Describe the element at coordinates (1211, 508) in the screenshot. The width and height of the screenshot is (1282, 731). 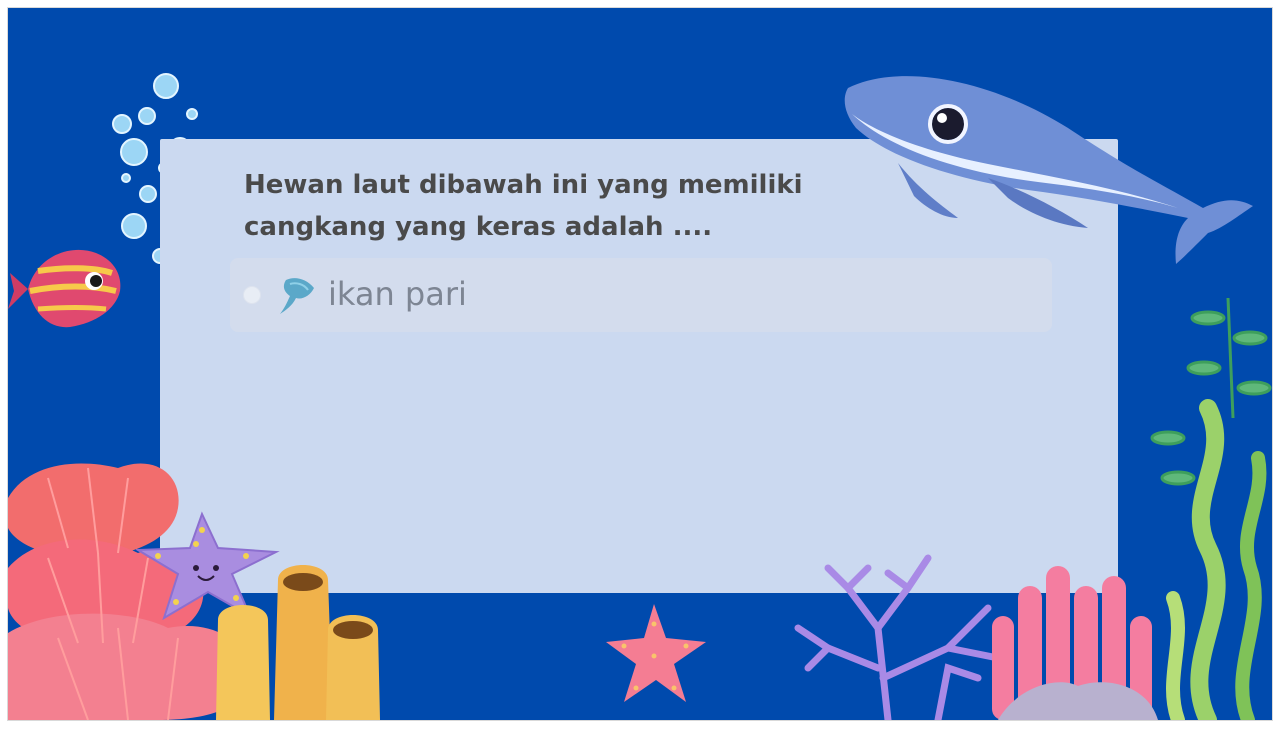
I see `seaweed-icon` at that location.